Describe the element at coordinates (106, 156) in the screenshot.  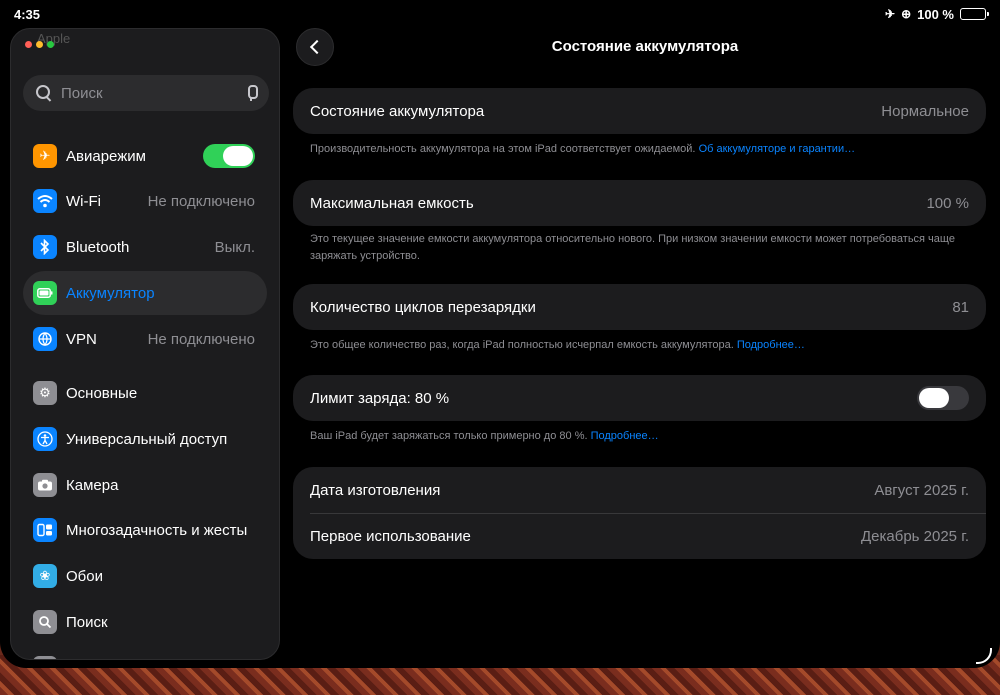
I see `sidebar-item-label: Авиарежим` at that location.